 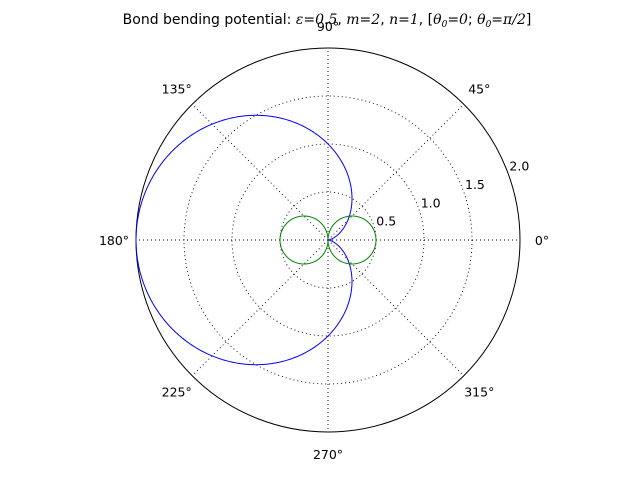 What do you see at coordinates (114, 240) in the screenshot?
I see `angle-tick-label: 180°` at bounding box center [114, 240].